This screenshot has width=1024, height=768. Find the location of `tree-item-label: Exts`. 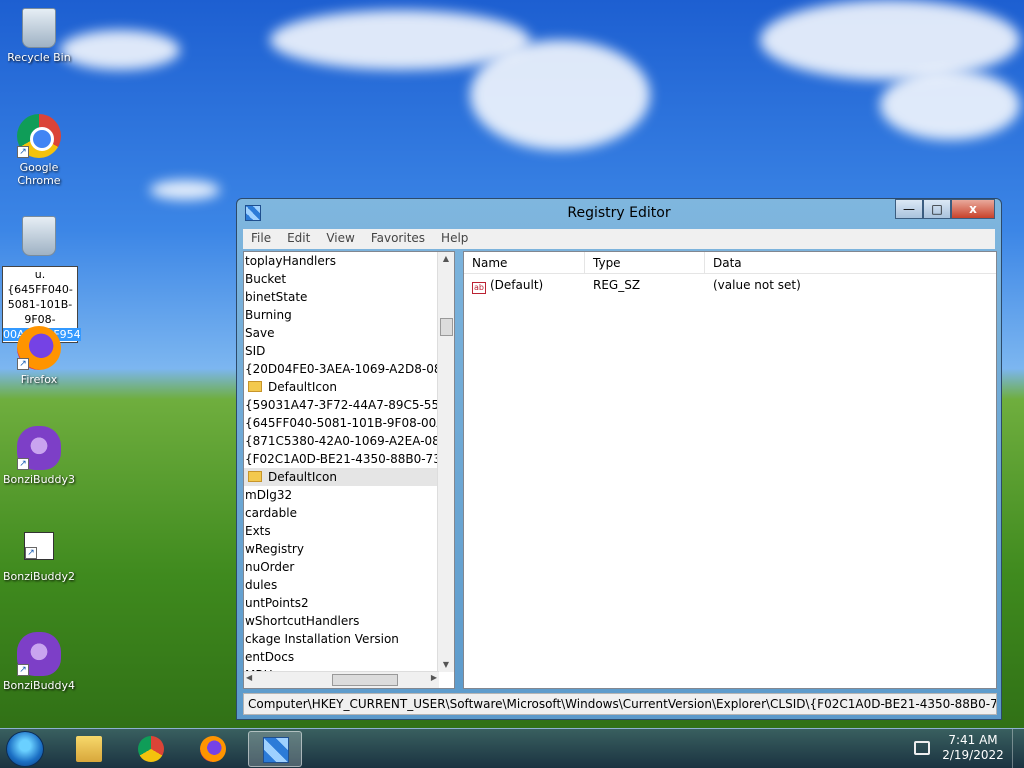

tree-item-label: Exts is located at coordinates (258, 531).